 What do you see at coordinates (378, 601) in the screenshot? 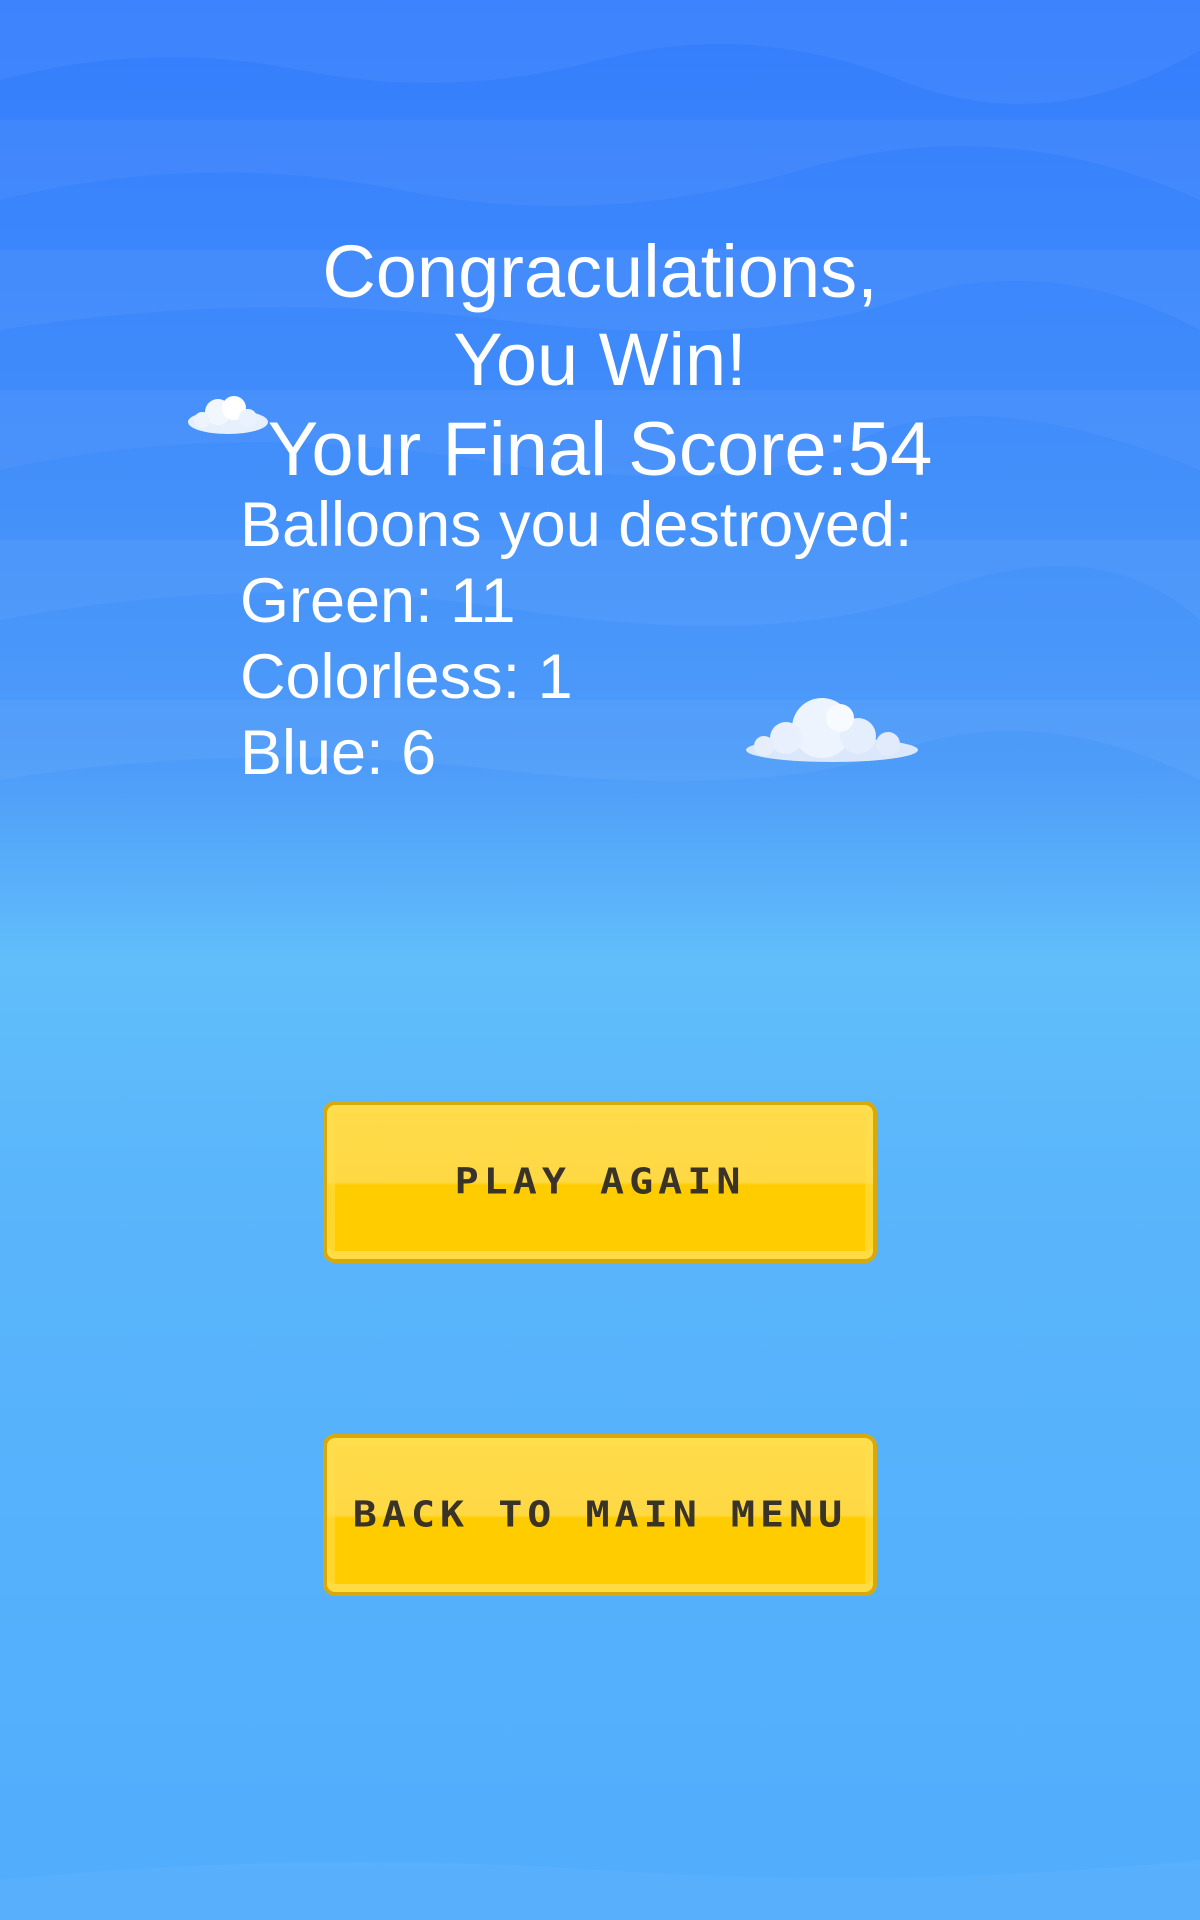
I see `stat-green: Green: 11` at bounding box center [378, 601].